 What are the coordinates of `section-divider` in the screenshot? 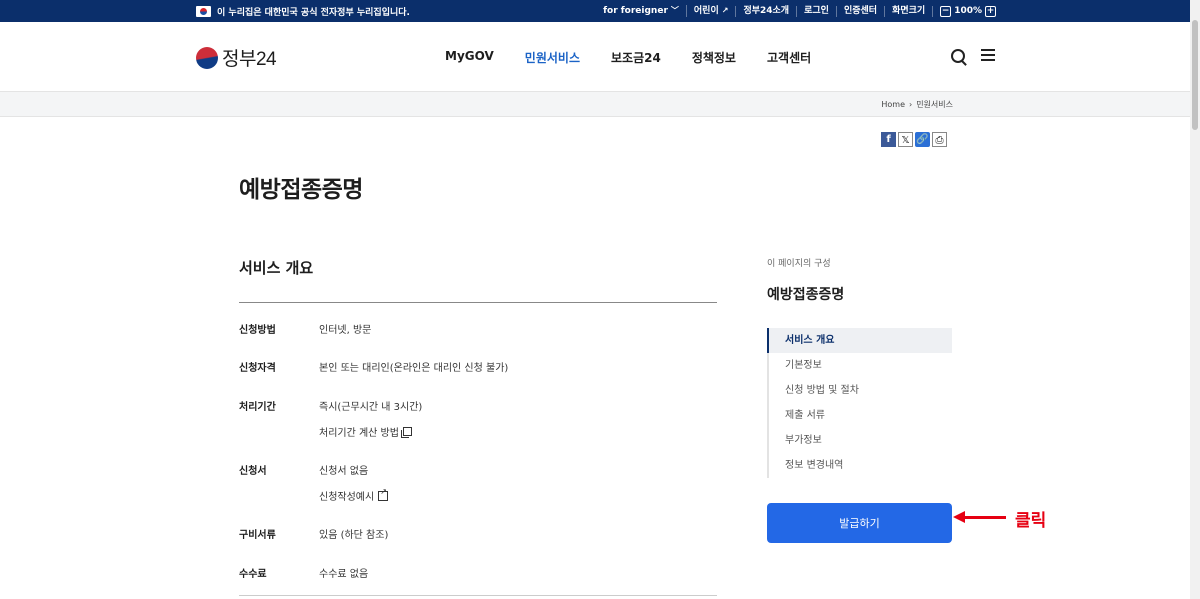 It's located at (478, 302).